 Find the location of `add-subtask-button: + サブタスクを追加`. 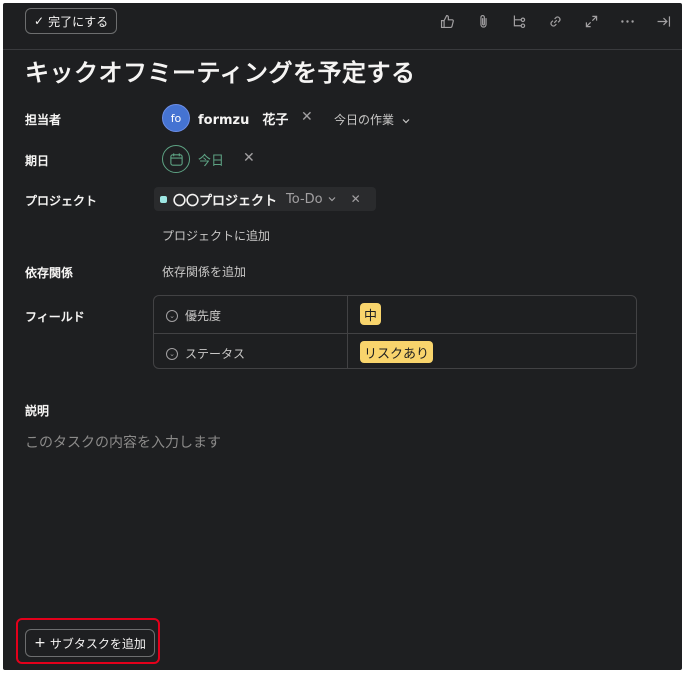

add-subtask-button: + サブタスクを追加 is located at coordinates (90, 643).